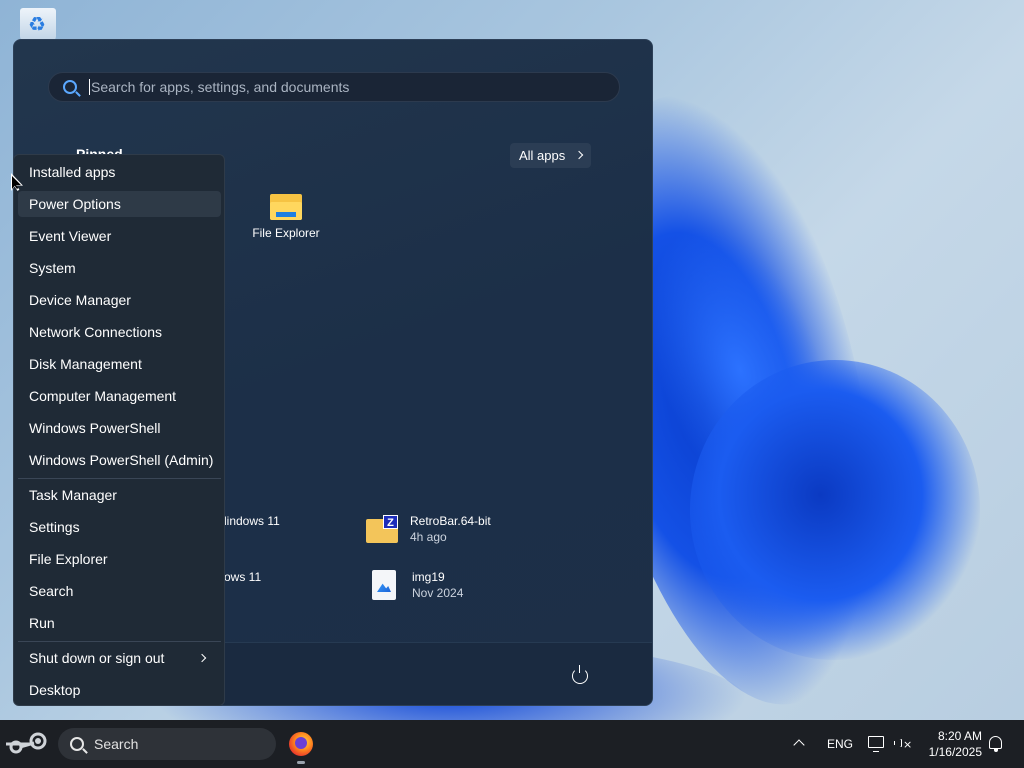 The image size is (1024, 768). I want to click on menu-item-task-manager: Task Manager, so click(119, 495).